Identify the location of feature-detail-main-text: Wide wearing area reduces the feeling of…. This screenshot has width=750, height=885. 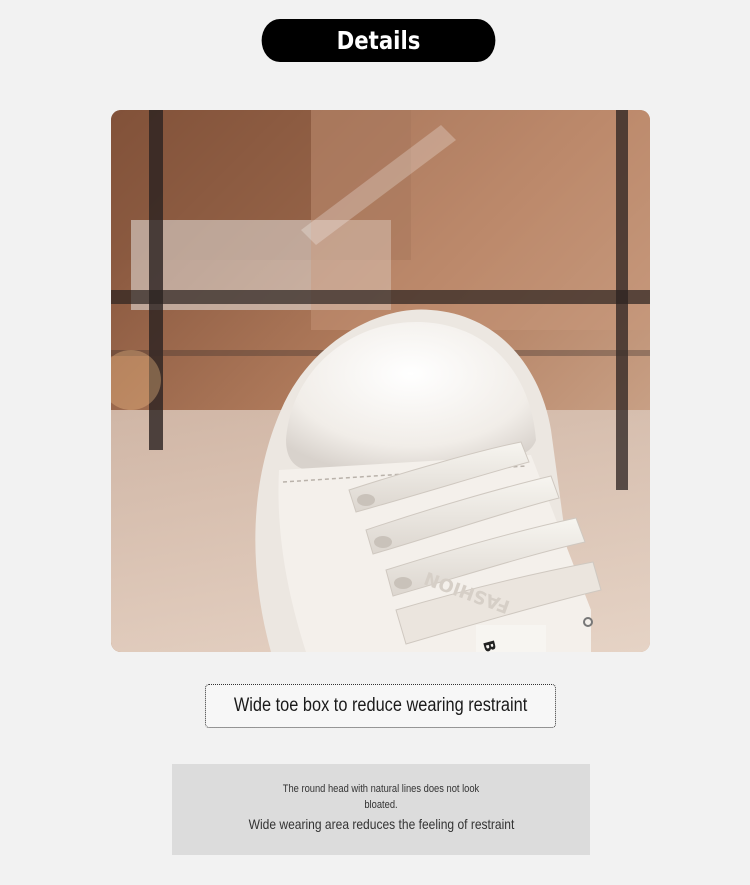
(381, 824).